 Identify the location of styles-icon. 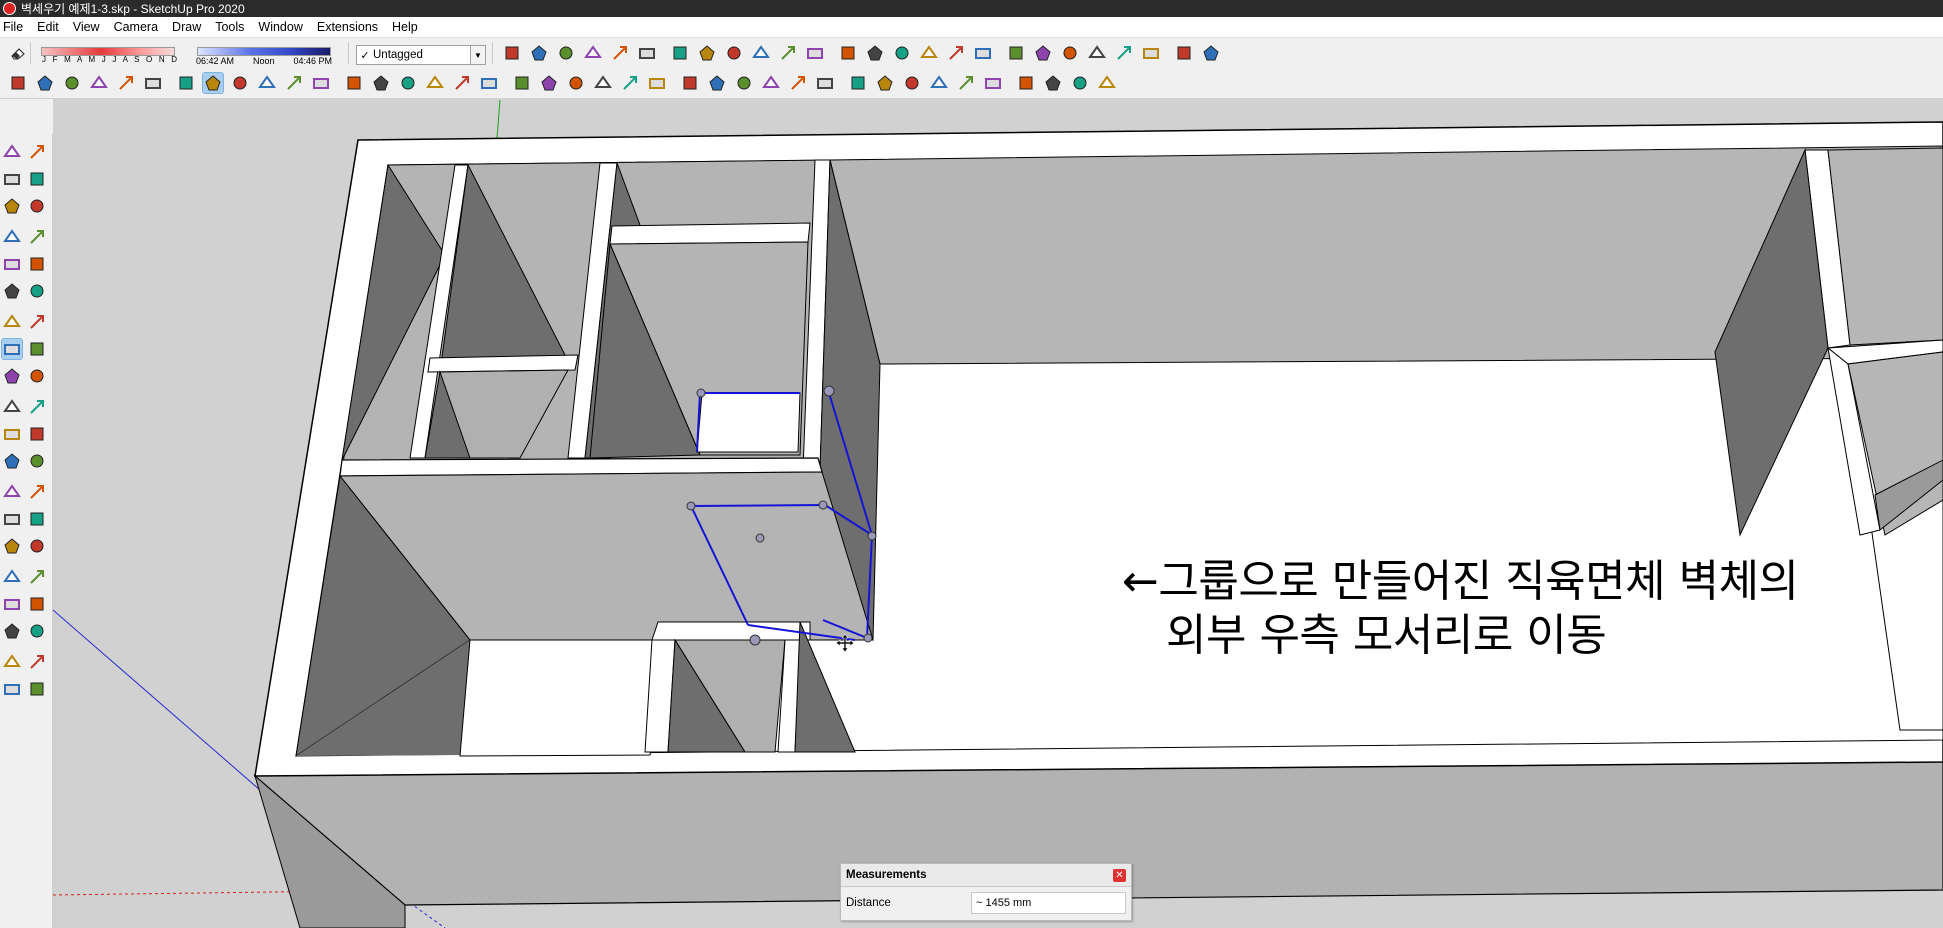
(966, 83).